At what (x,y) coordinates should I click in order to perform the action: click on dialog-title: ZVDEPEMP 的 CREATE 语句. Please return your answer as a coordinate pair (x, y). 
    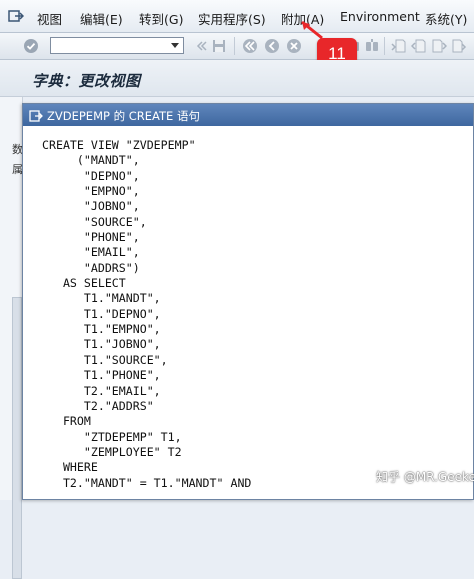
    Looking at the image, I should click on (123, 116).